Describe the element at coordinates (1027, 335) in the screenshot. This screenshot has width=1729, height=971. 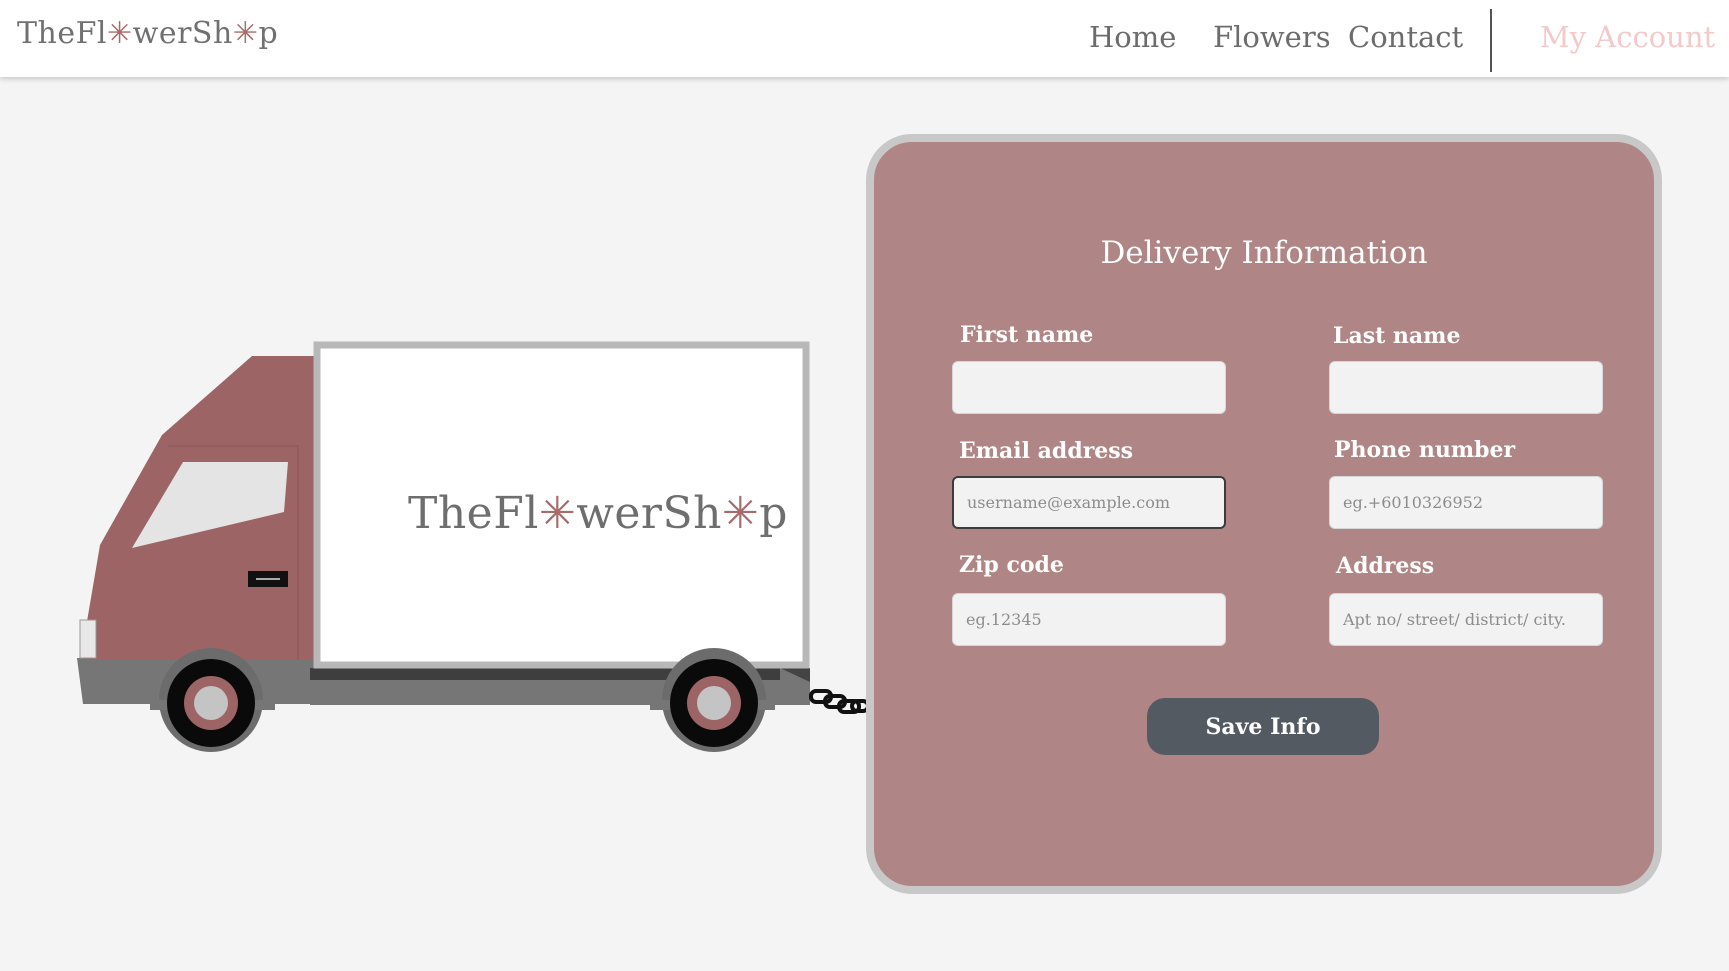
I see `first-name-label: First name` at that location.